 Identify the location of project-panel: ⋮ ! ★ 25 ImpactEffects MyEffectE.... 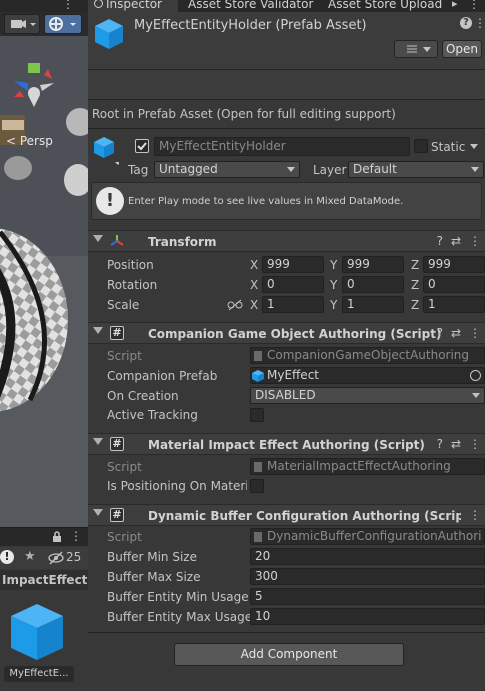
(44, 609).